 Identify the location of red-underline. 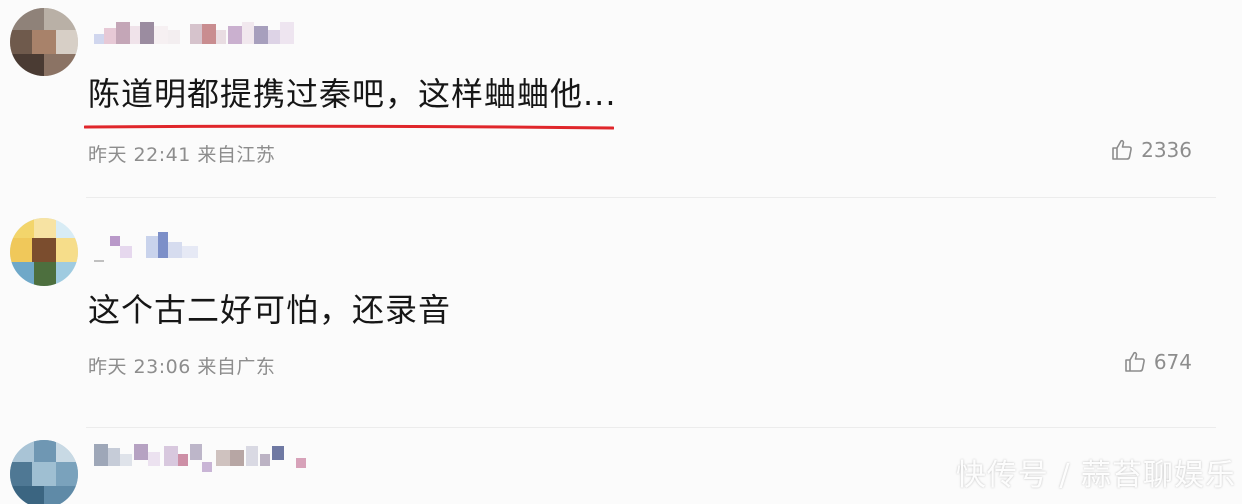
(349, 127).